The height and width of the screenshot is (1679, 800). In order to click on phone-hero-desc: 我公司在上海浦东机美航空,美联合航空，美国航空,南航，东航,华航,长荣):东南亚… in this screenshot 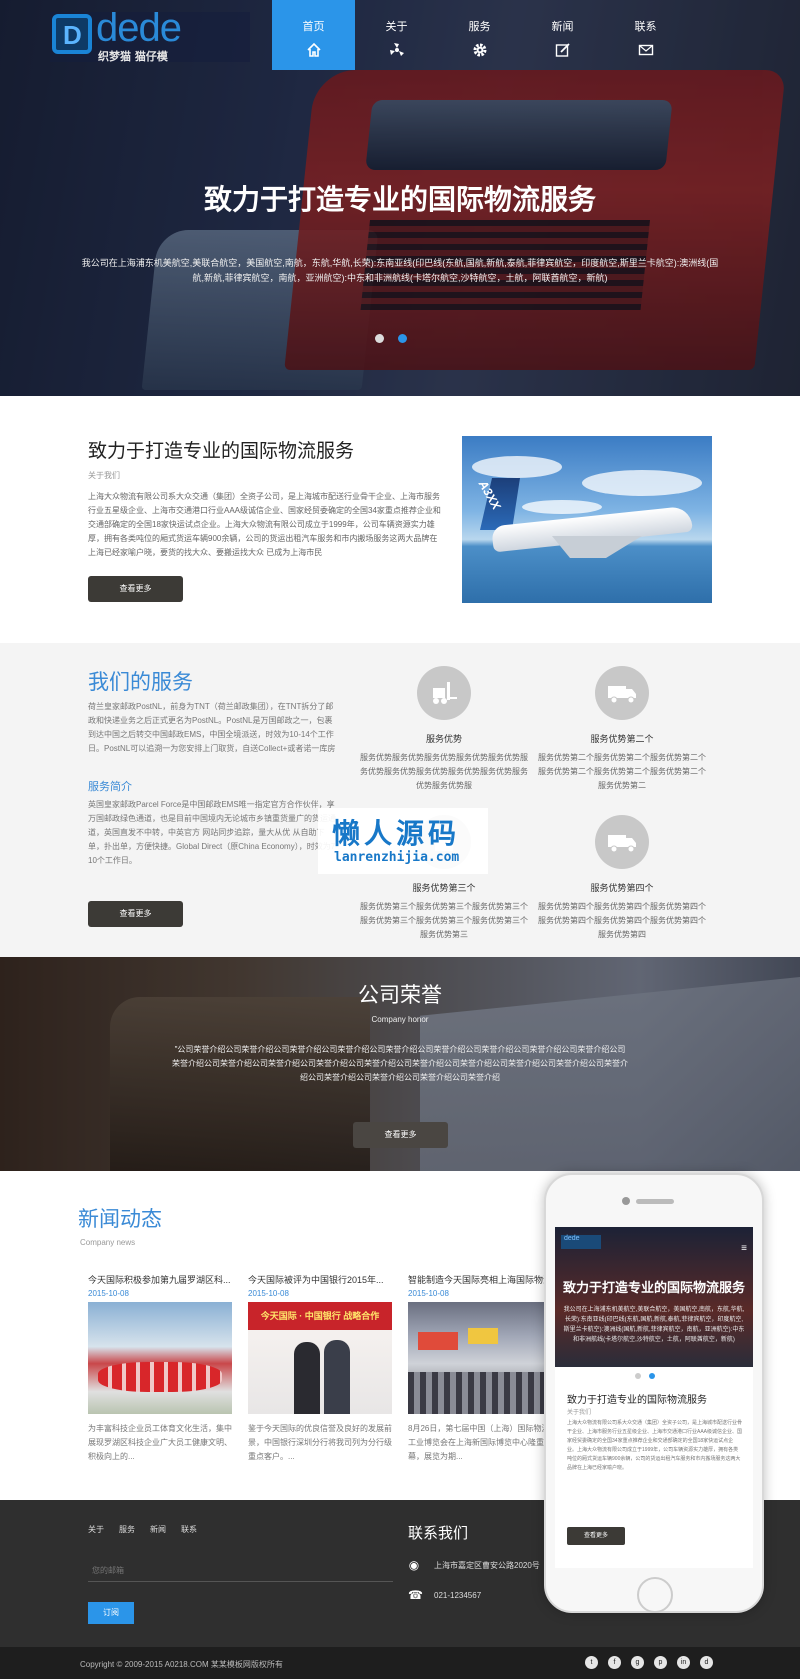, I will do `click(654, 1325)`.